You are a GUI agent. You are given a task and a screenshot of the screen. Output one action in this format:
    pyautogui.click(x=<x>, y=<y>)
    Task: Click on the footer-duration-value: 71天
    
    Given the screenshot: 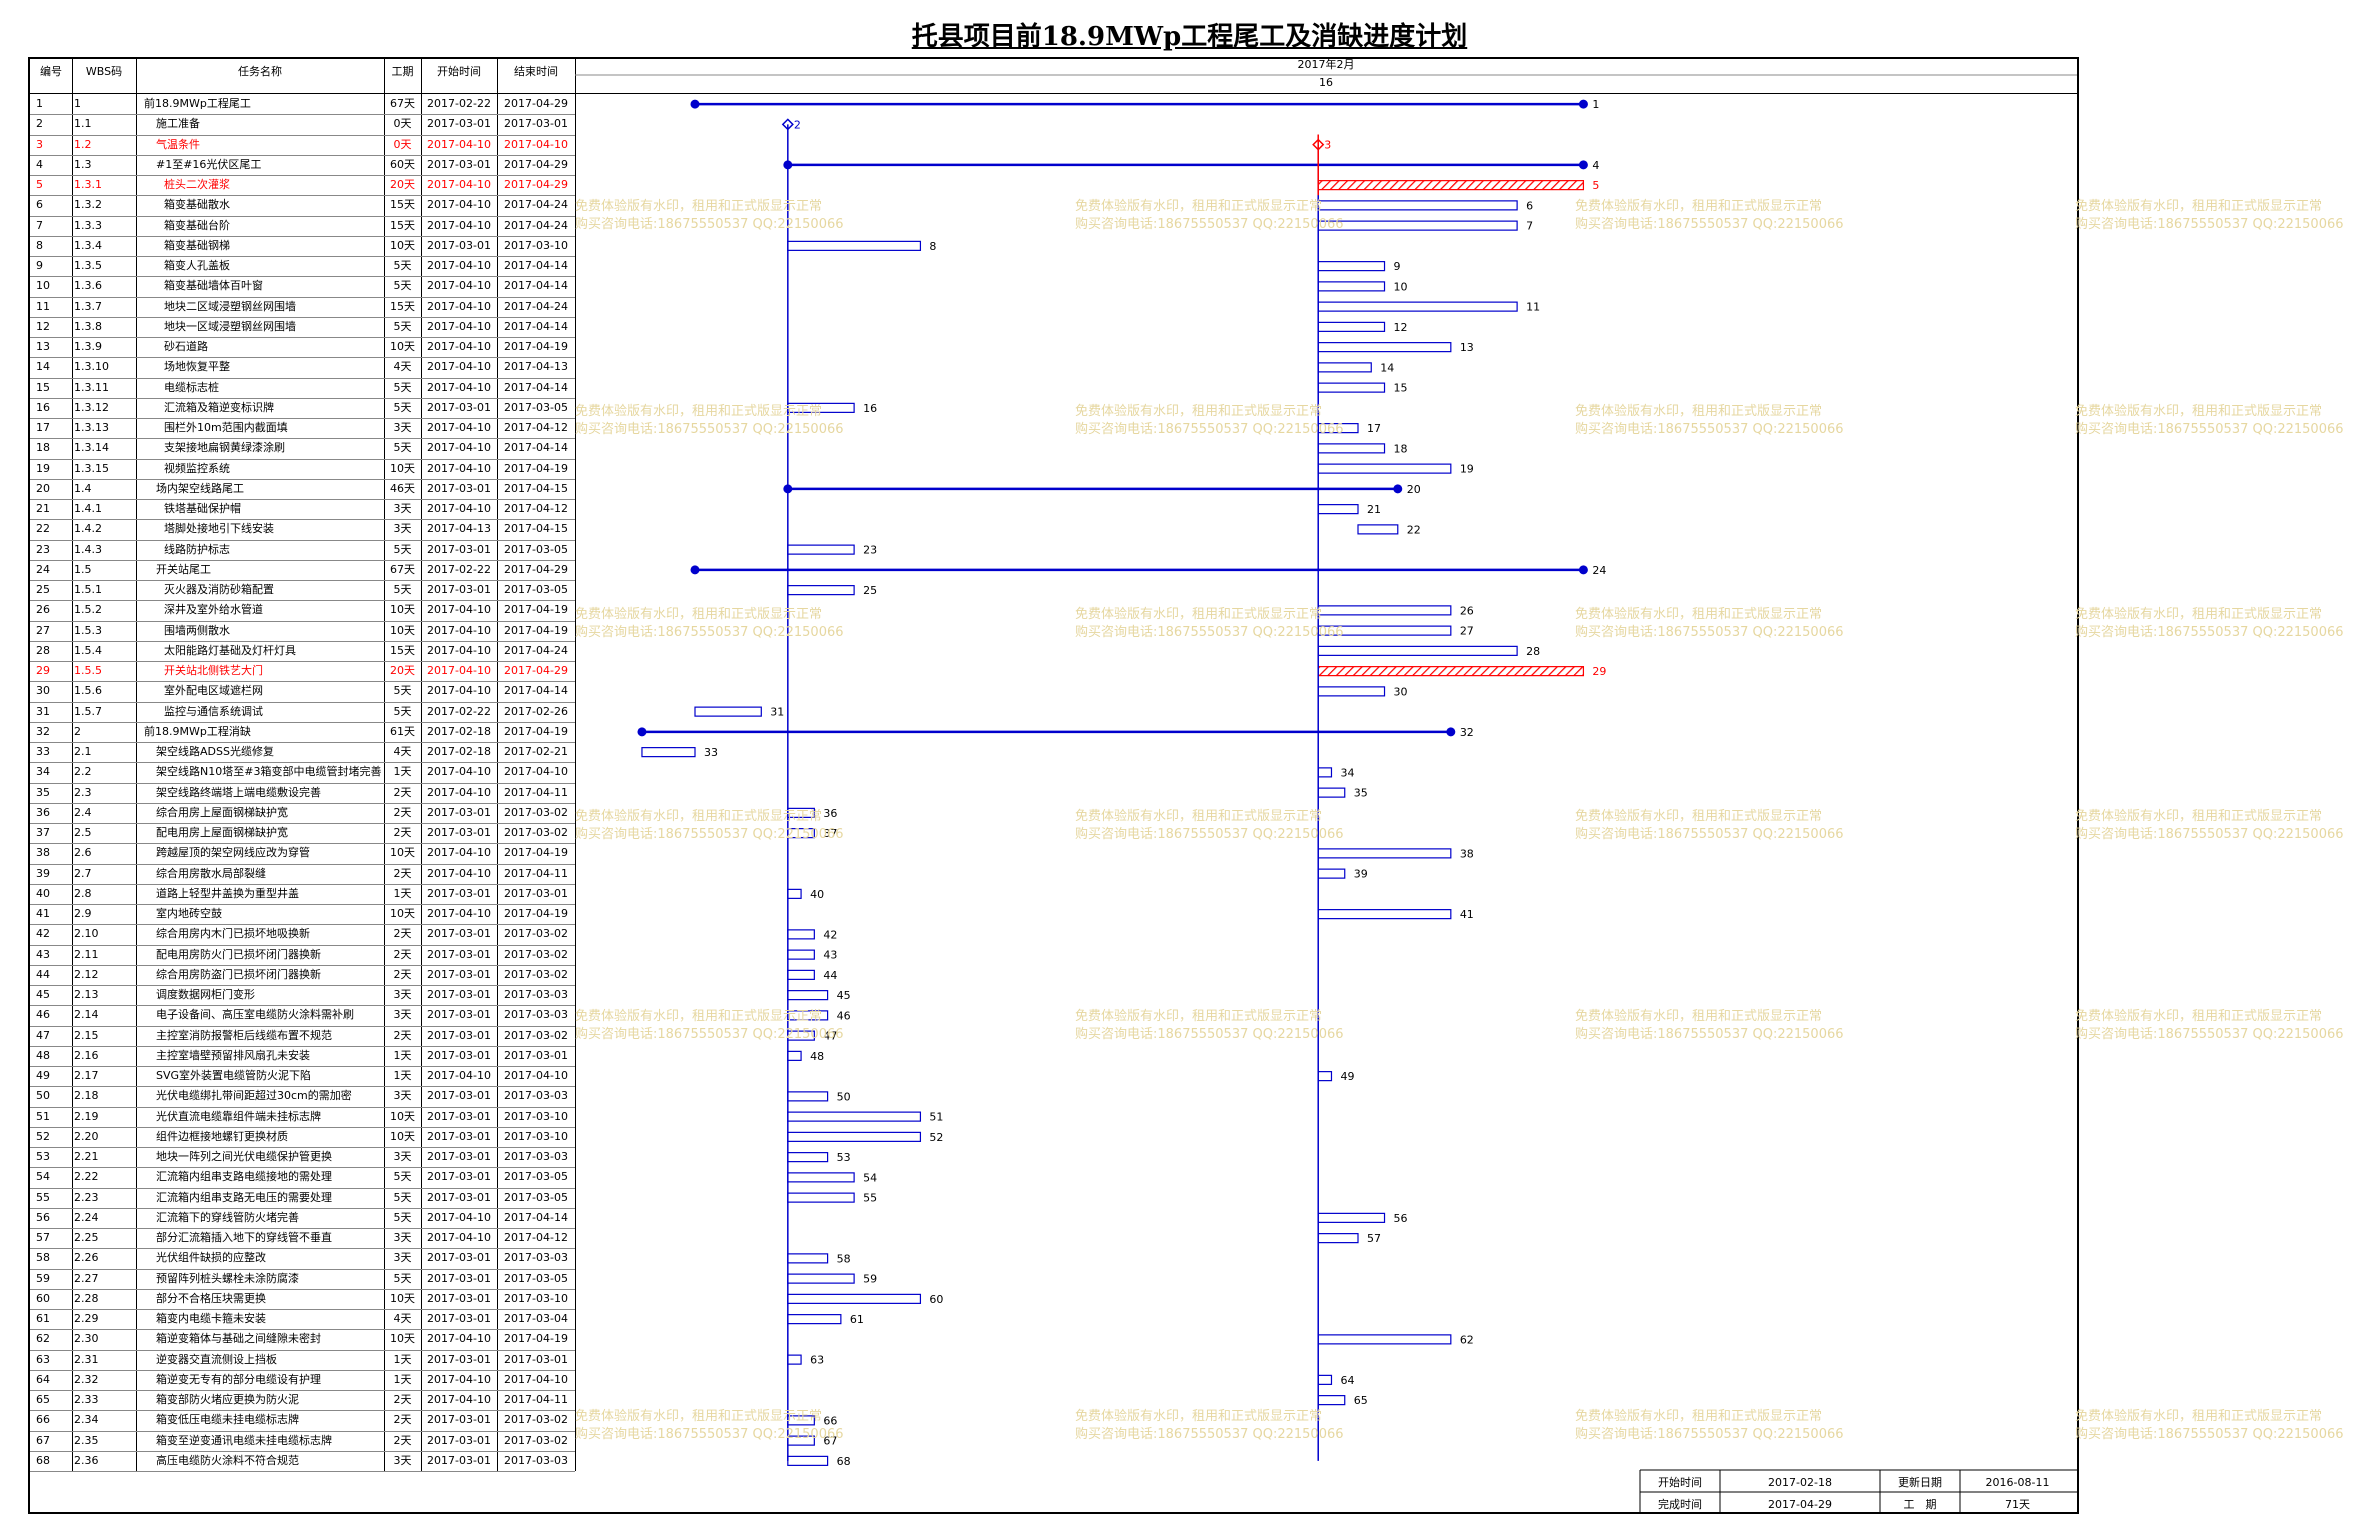 What is the action you would take?
    pyautogui.click(x=2017, y=1504)
    